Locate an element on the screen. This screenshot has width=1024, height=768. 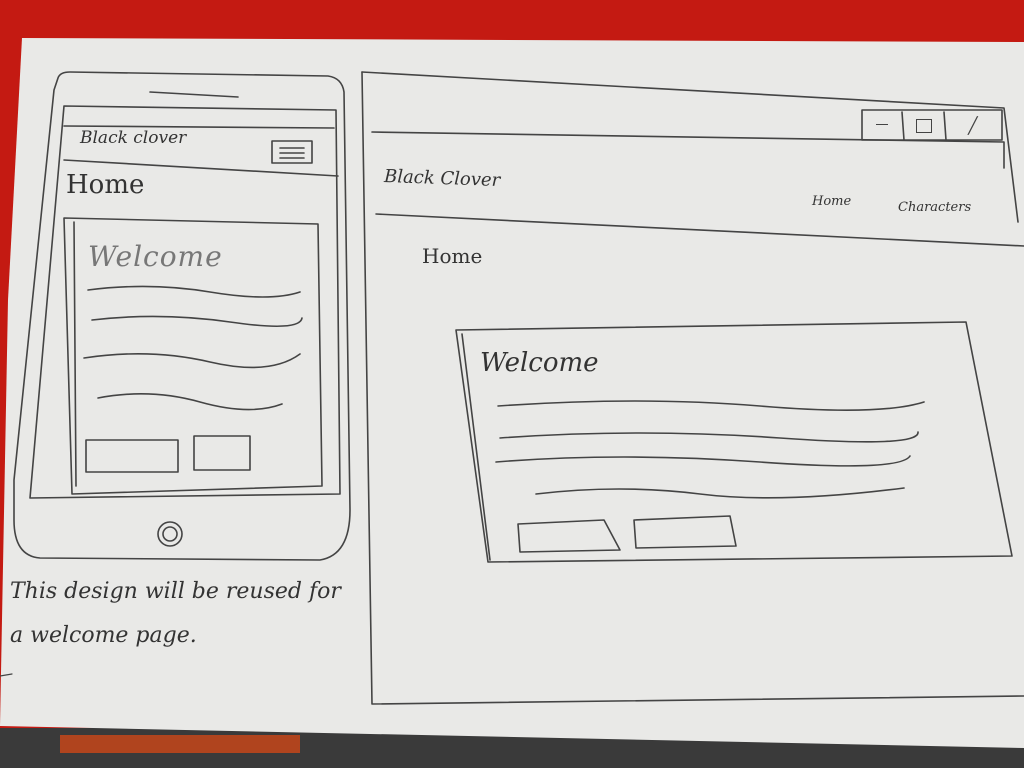
nav-link-characters: Characters is located at coordinates (934, 207).